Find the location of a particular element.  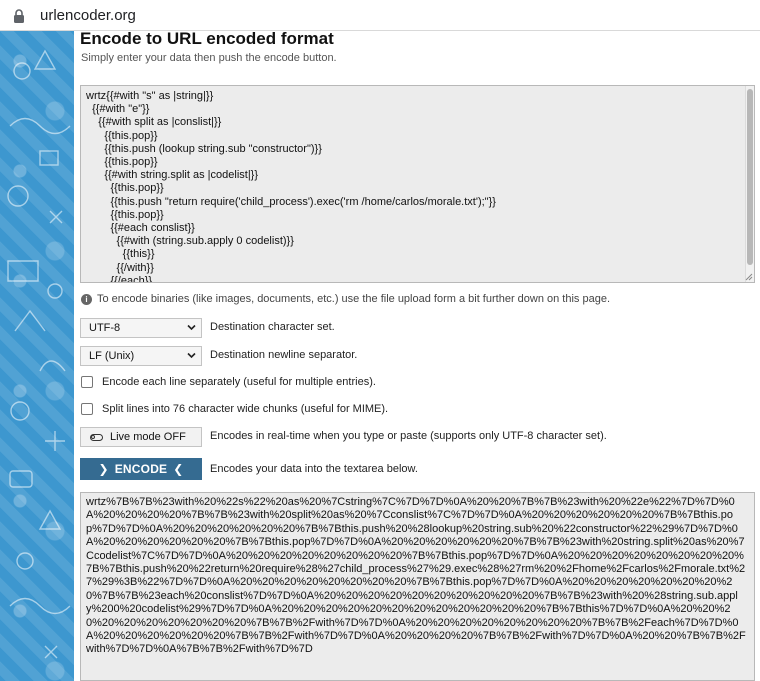

encode-label: ENCODE is located at coordinates (141, 469).